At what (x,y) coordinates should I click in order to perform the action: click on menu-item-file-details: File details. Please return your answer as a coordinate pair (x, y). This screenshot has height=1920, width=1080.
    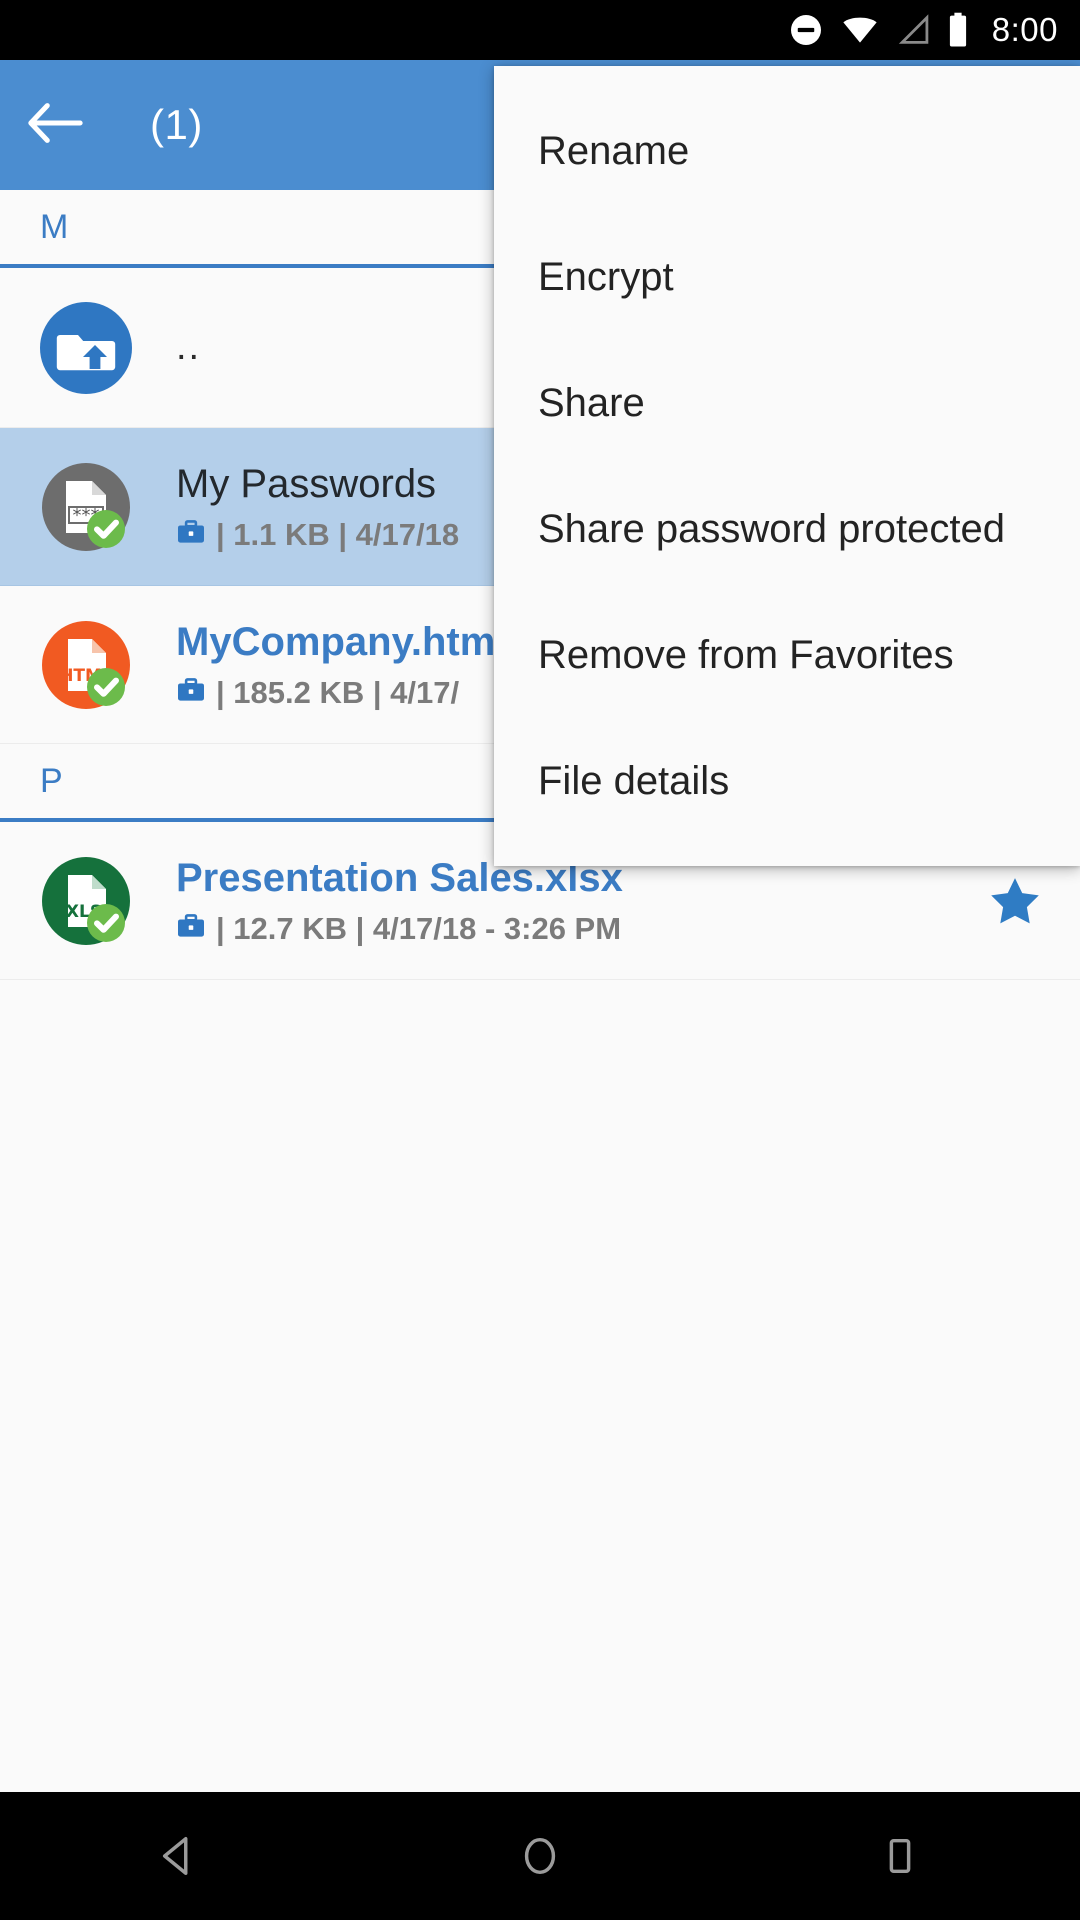
    Looking at the image, I should click on (787, 781).